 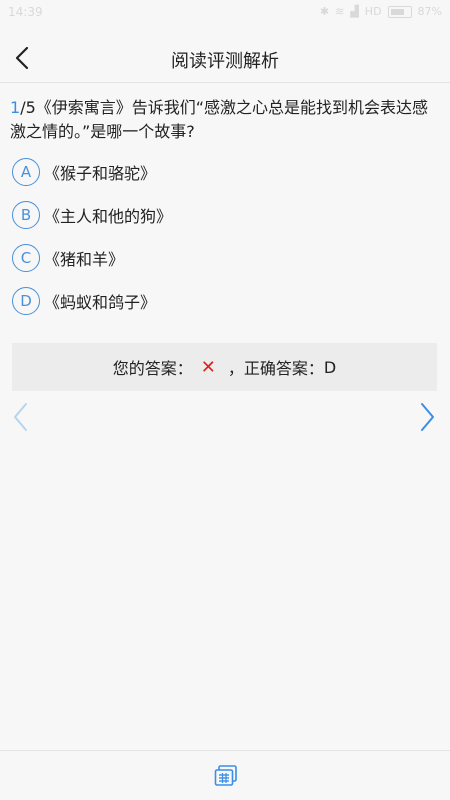 I want to click on chevron-left-icon, so click(x=20, y=417).